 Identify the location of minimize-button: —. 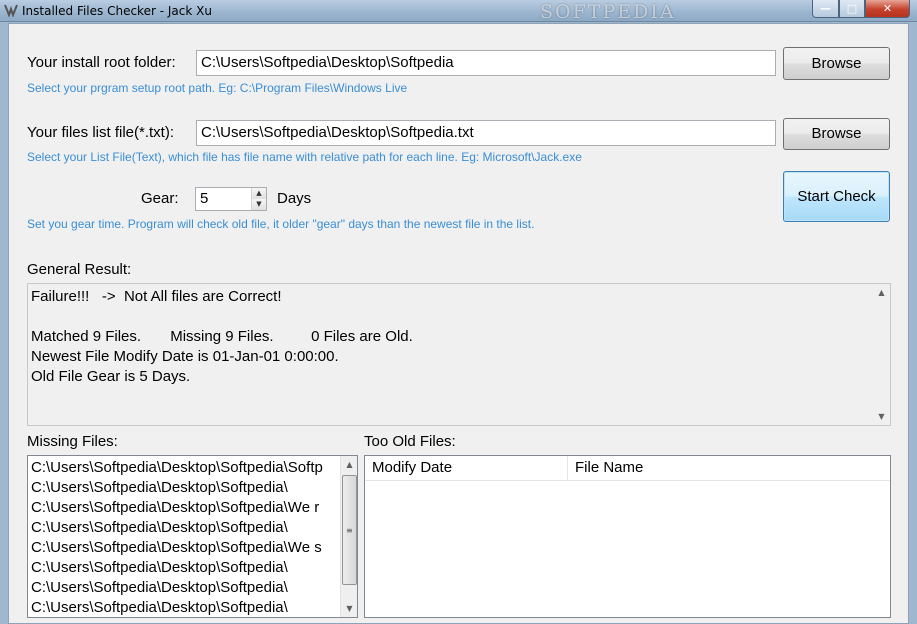
(825, 9).